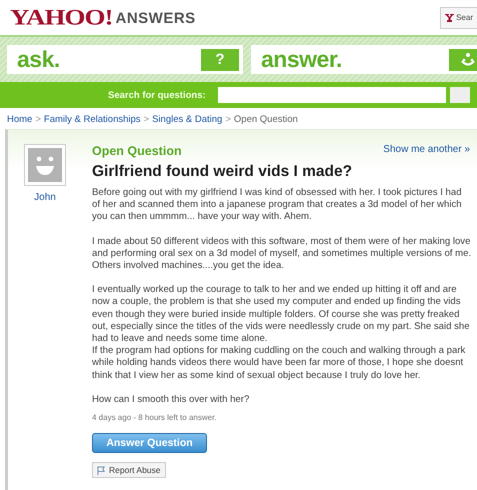 The width and height of the screenshot is (477, 490). Describe the element at coordinates (332, 95) in the screenshot. I see `search-field` at that location.